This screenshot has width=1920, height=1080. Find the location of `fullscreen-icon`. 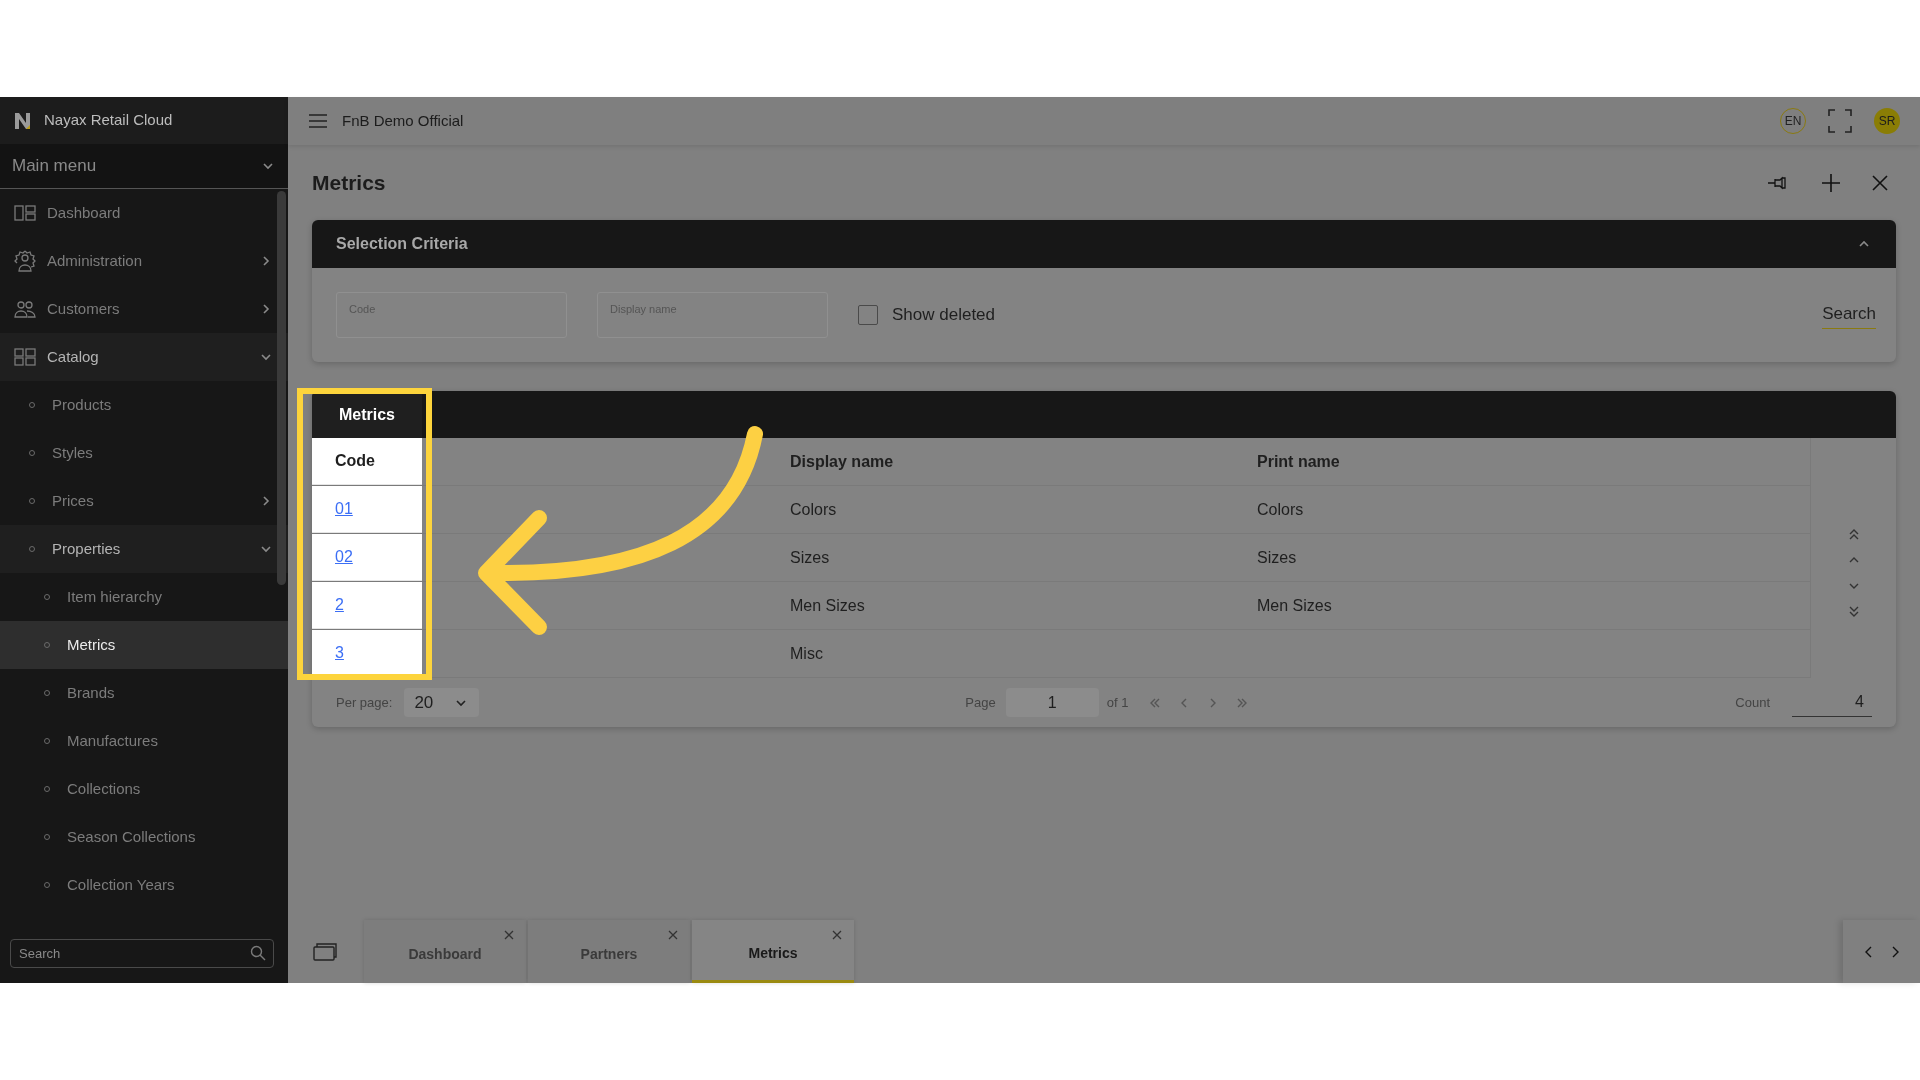

fullscreen-icon is located at coordinates (1840, 121).